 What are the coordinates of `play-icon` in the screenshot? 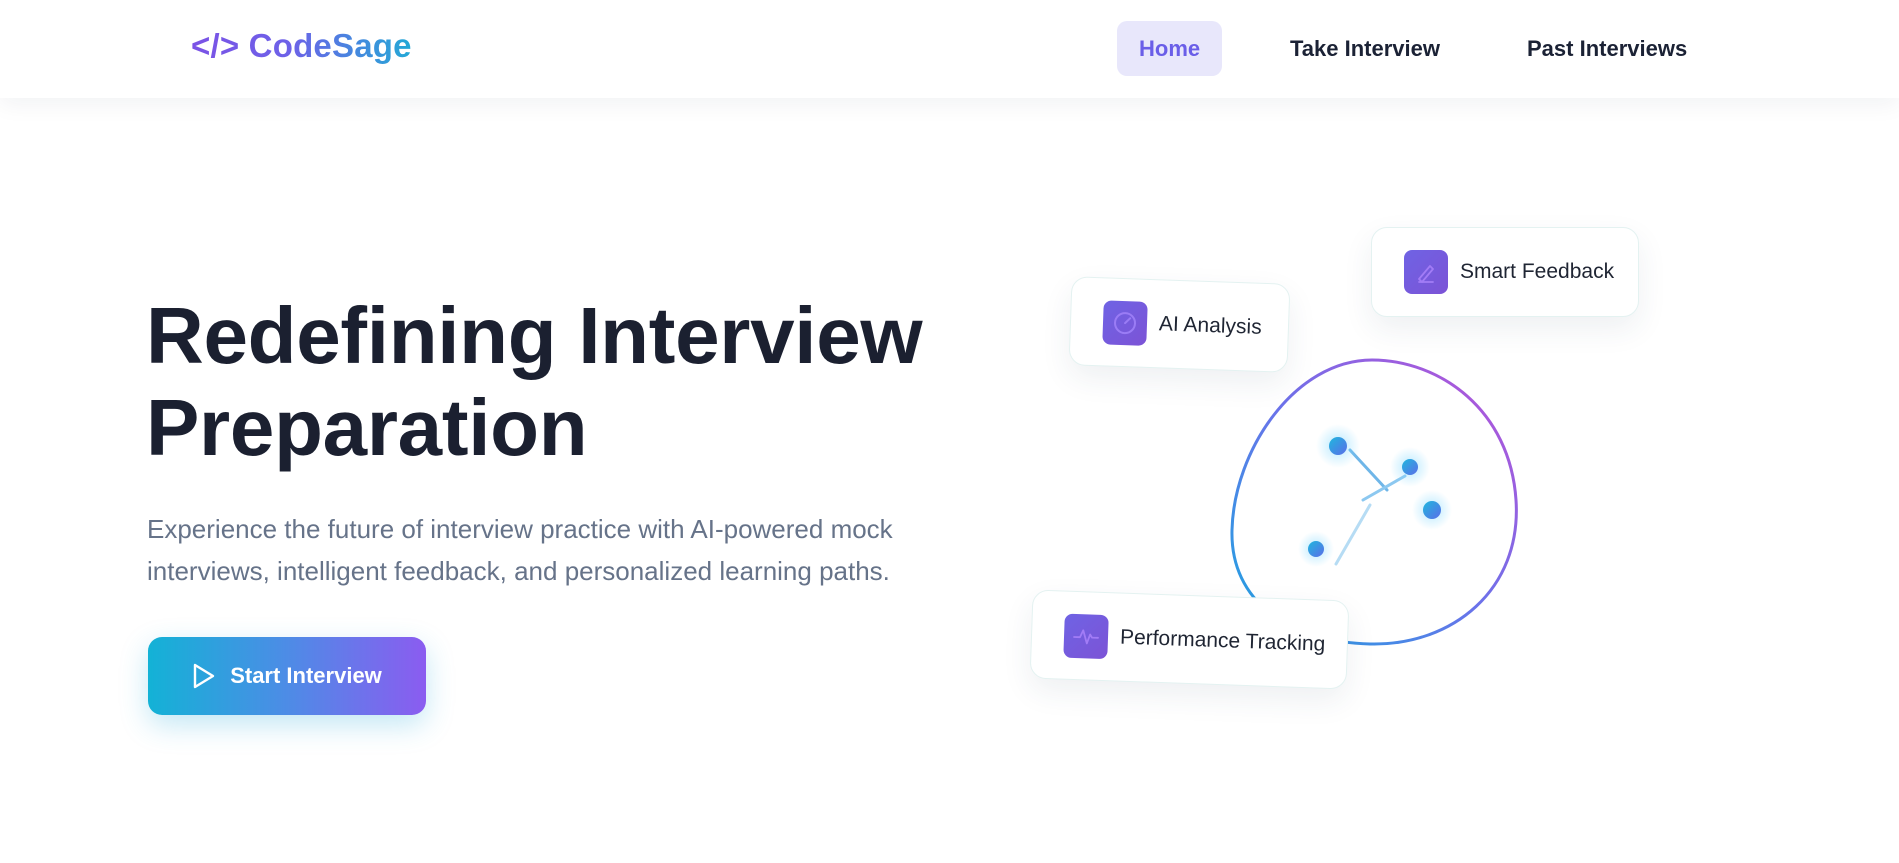 It's located at (204, 676).